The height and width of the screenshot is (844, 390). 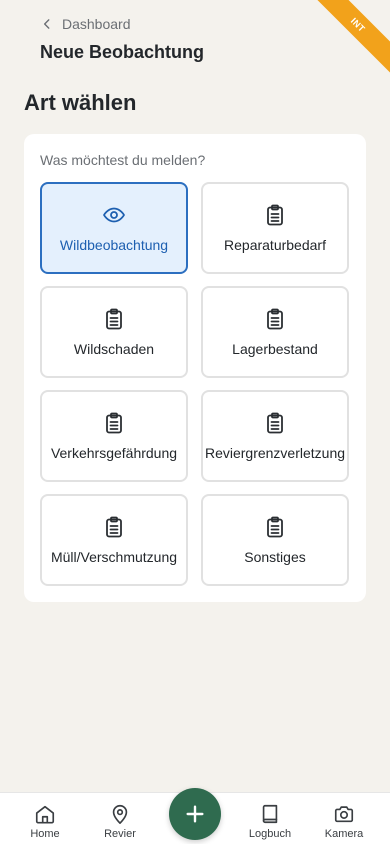 What do you see at coordinates (270, 814) in the screenshot?
I see `book-icon` at bounding box center [270, 814].